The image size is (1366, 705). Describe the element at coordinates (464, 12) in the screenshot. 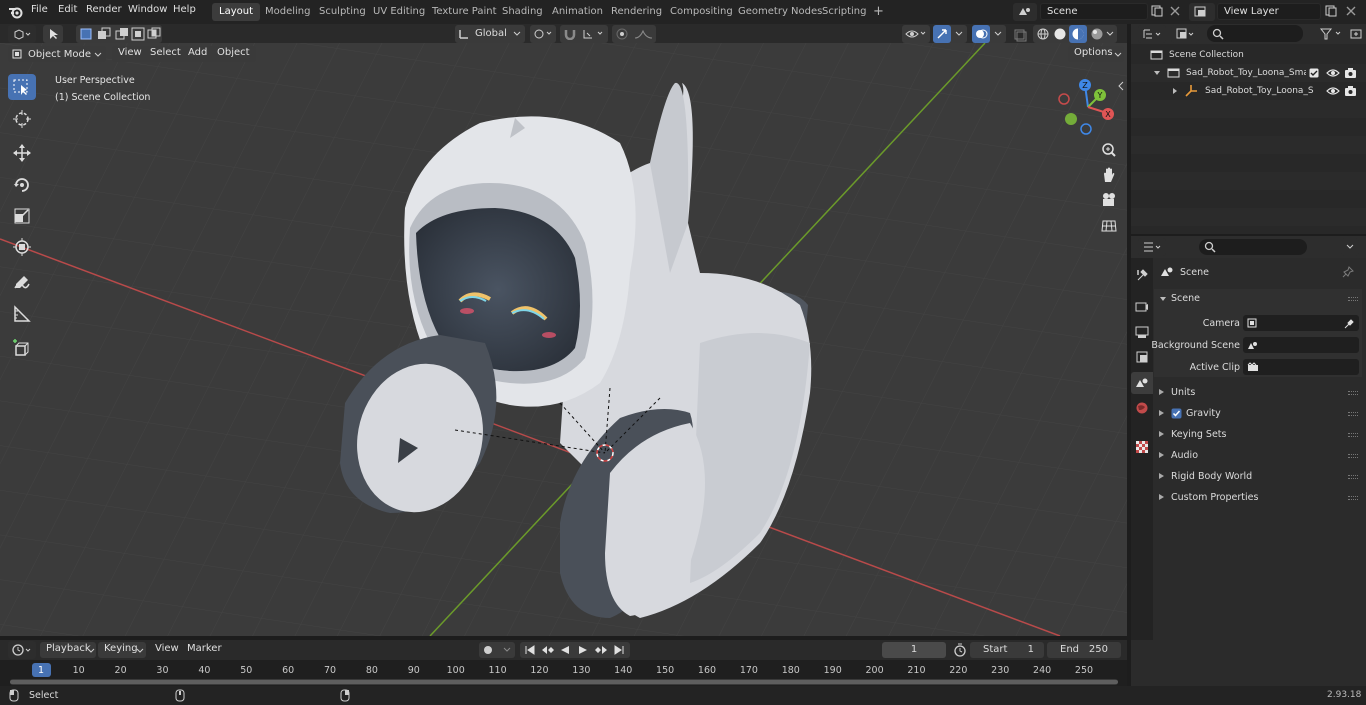

I see `tab-texture-paint: Texture Paint` at that location.